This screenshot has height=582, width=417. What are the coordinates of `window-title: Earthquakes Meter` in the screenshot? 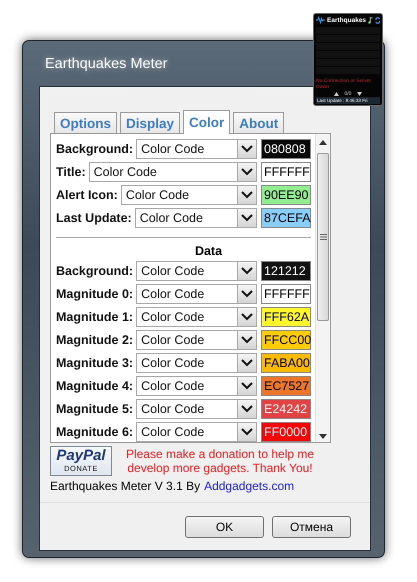 It's located at (106, 64).